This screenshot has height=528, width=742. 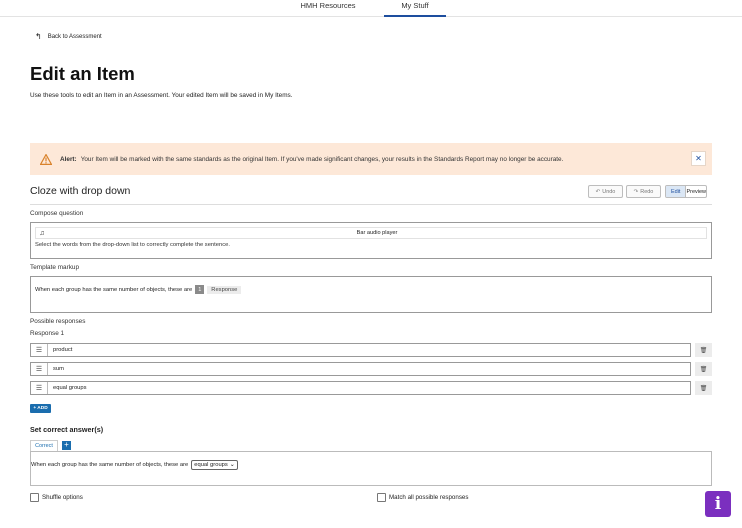 I want to click on response-value: sum, so click(x=56, y=369).